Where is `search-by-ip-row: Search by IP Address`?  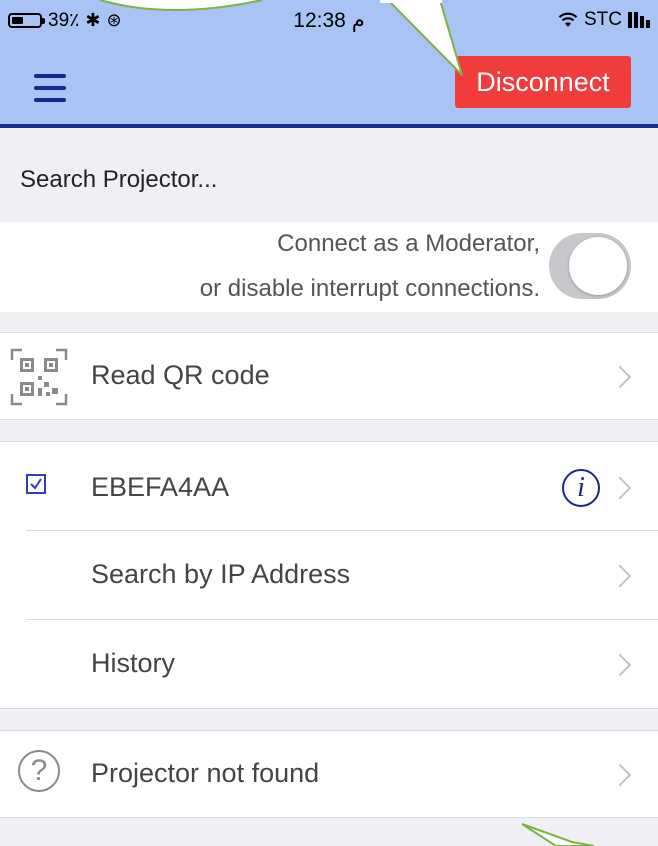 search-by-ip-row: Search by IP Address is located at coordinates (329, 575).